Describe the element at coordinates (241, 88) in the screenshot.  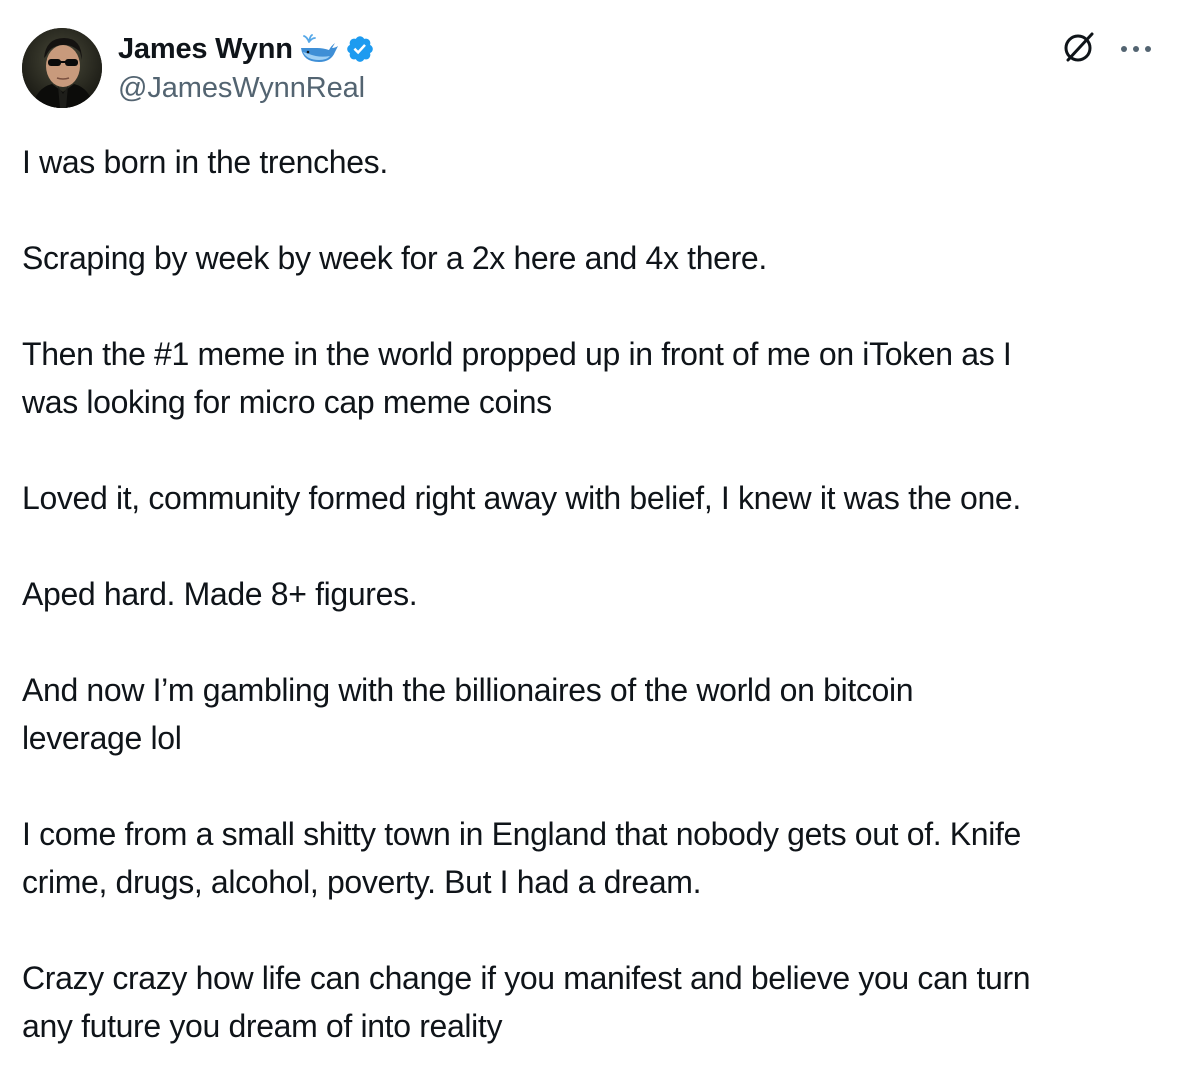
I see `author-handle: @JamesWynnReal` at that location.